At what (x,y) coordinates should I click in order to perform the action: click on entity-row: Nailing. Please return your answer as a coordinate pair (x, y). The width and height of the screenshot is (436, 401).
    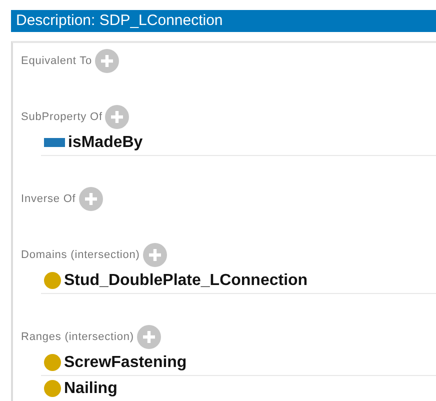
    Looking at the image, I should click on (238, 388).